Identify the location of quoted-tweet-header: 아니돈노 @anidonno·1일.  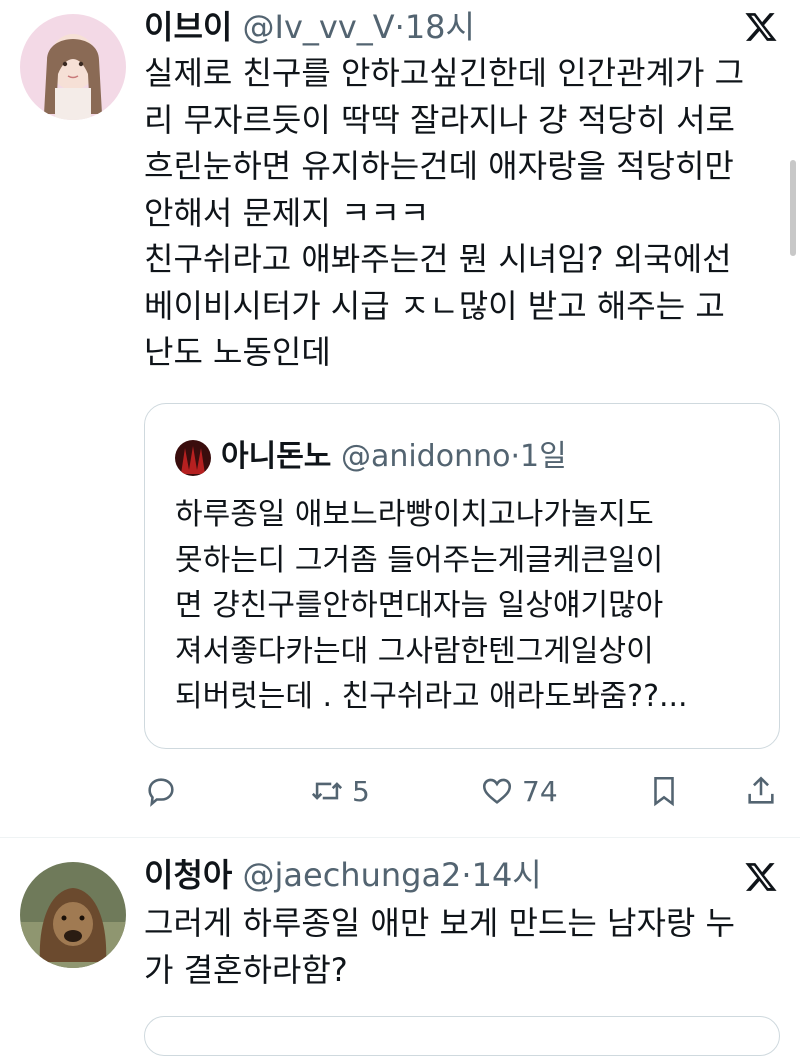
(371, 457).